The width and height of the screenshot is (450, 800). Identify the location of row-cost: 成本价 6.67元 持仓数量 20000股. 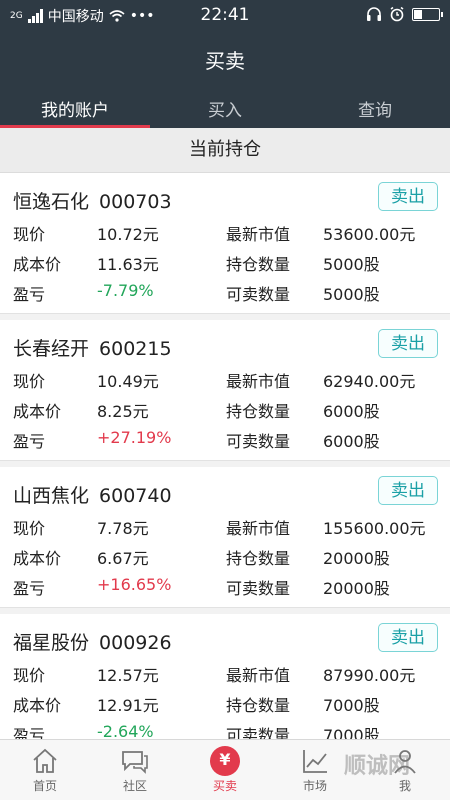
(225, 557).